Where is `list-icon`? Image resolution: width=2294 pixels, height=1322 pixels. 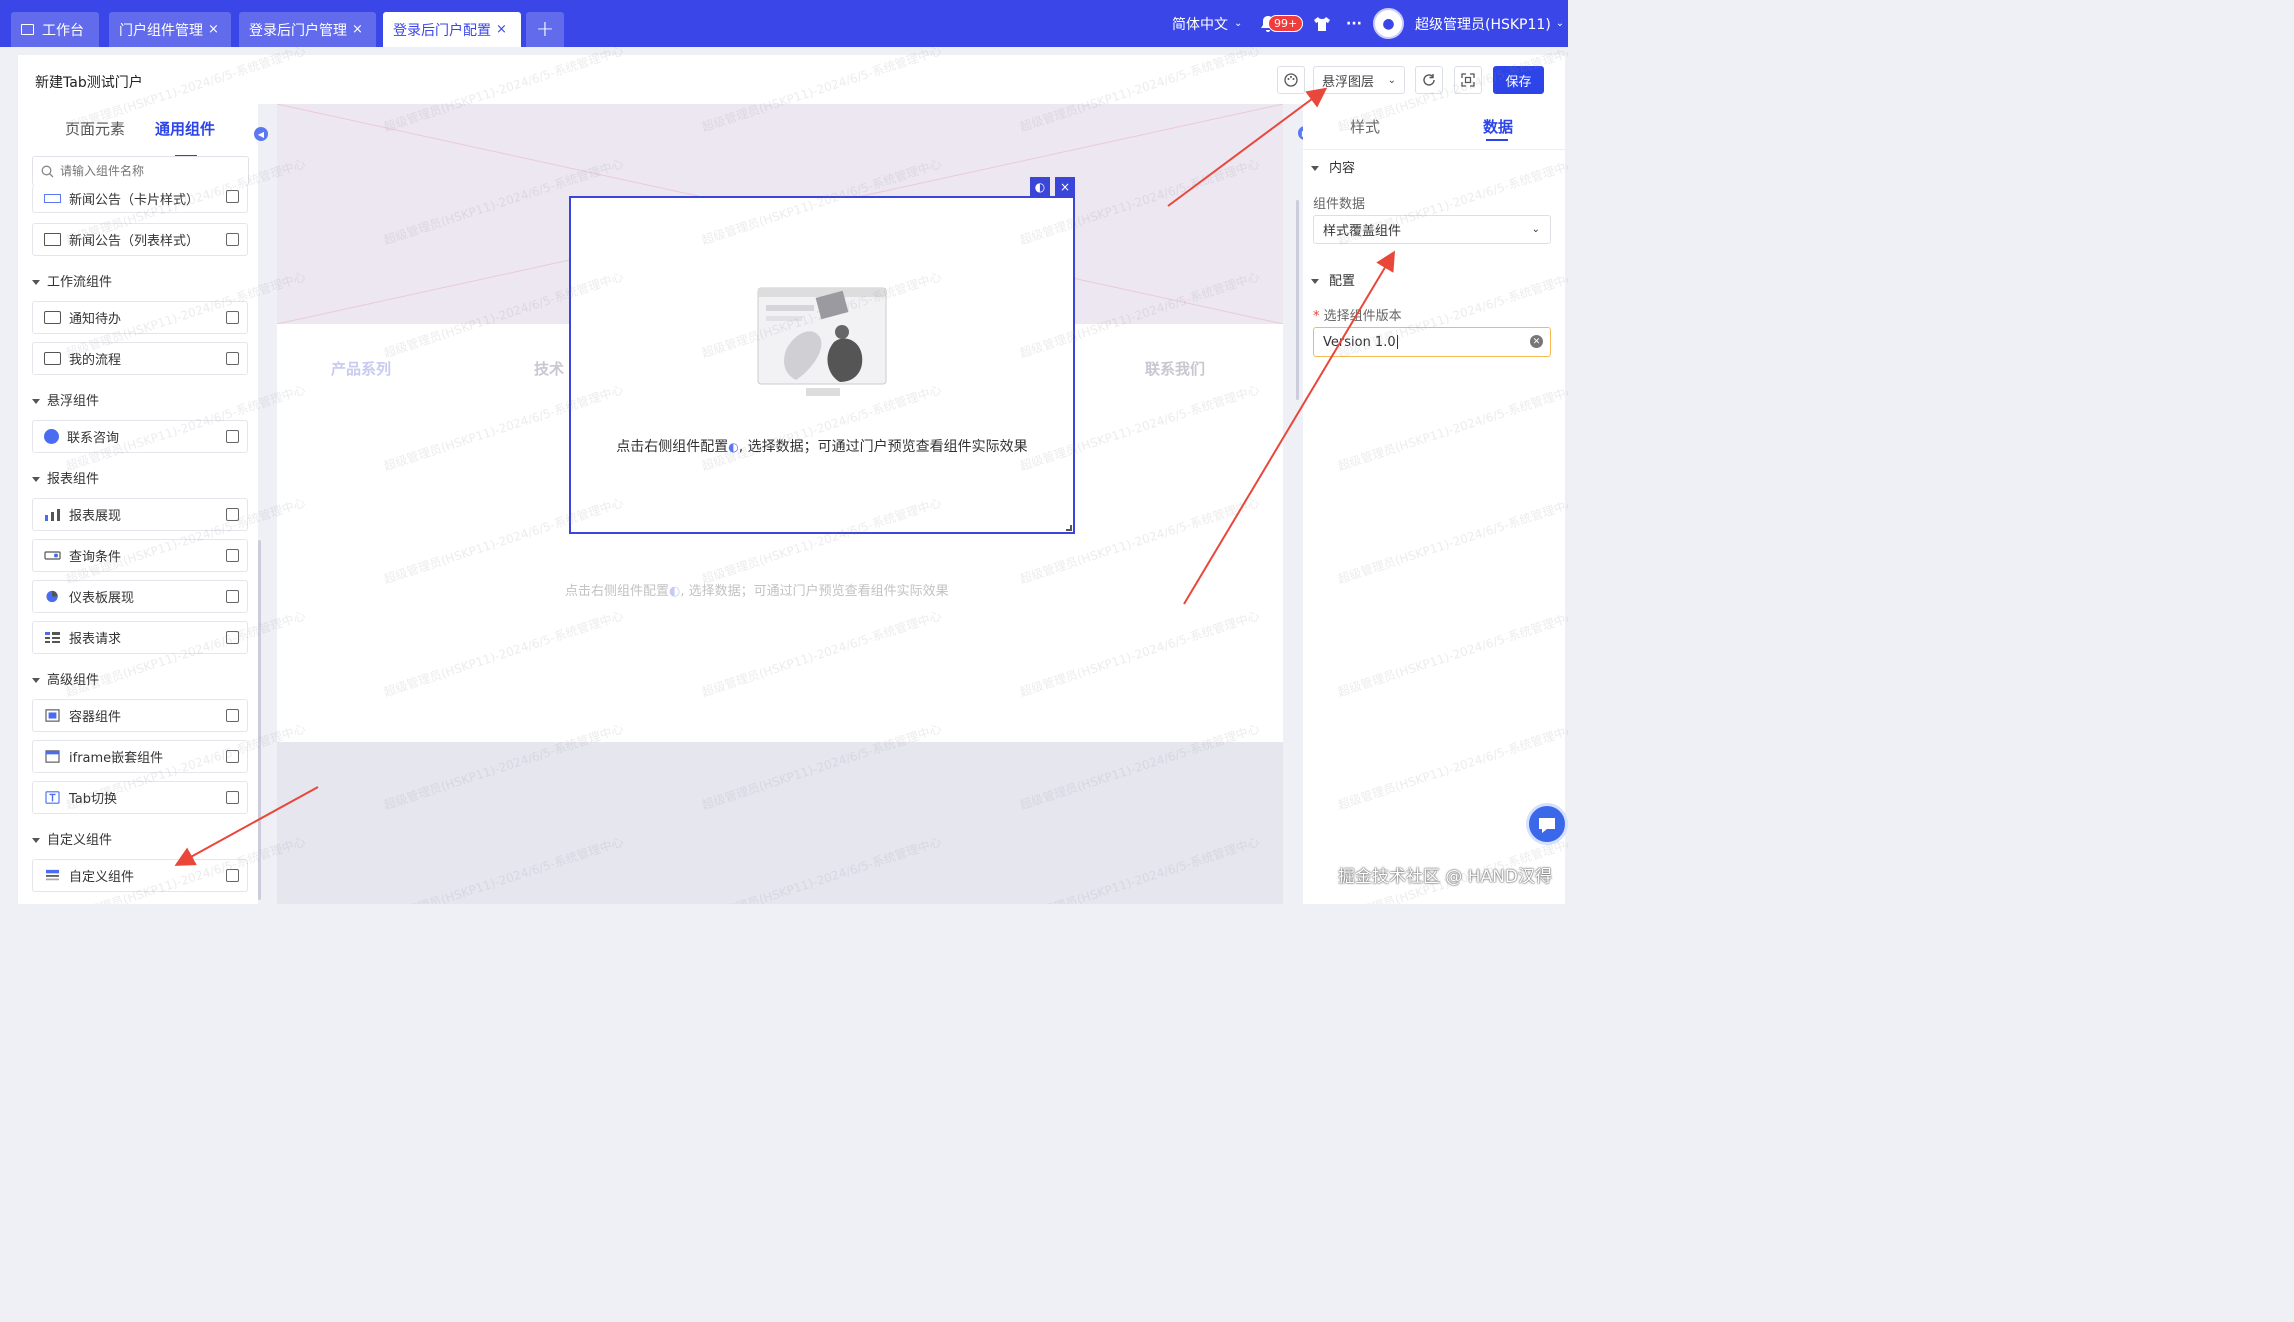
list-icon is located at coordinates (52, 239).